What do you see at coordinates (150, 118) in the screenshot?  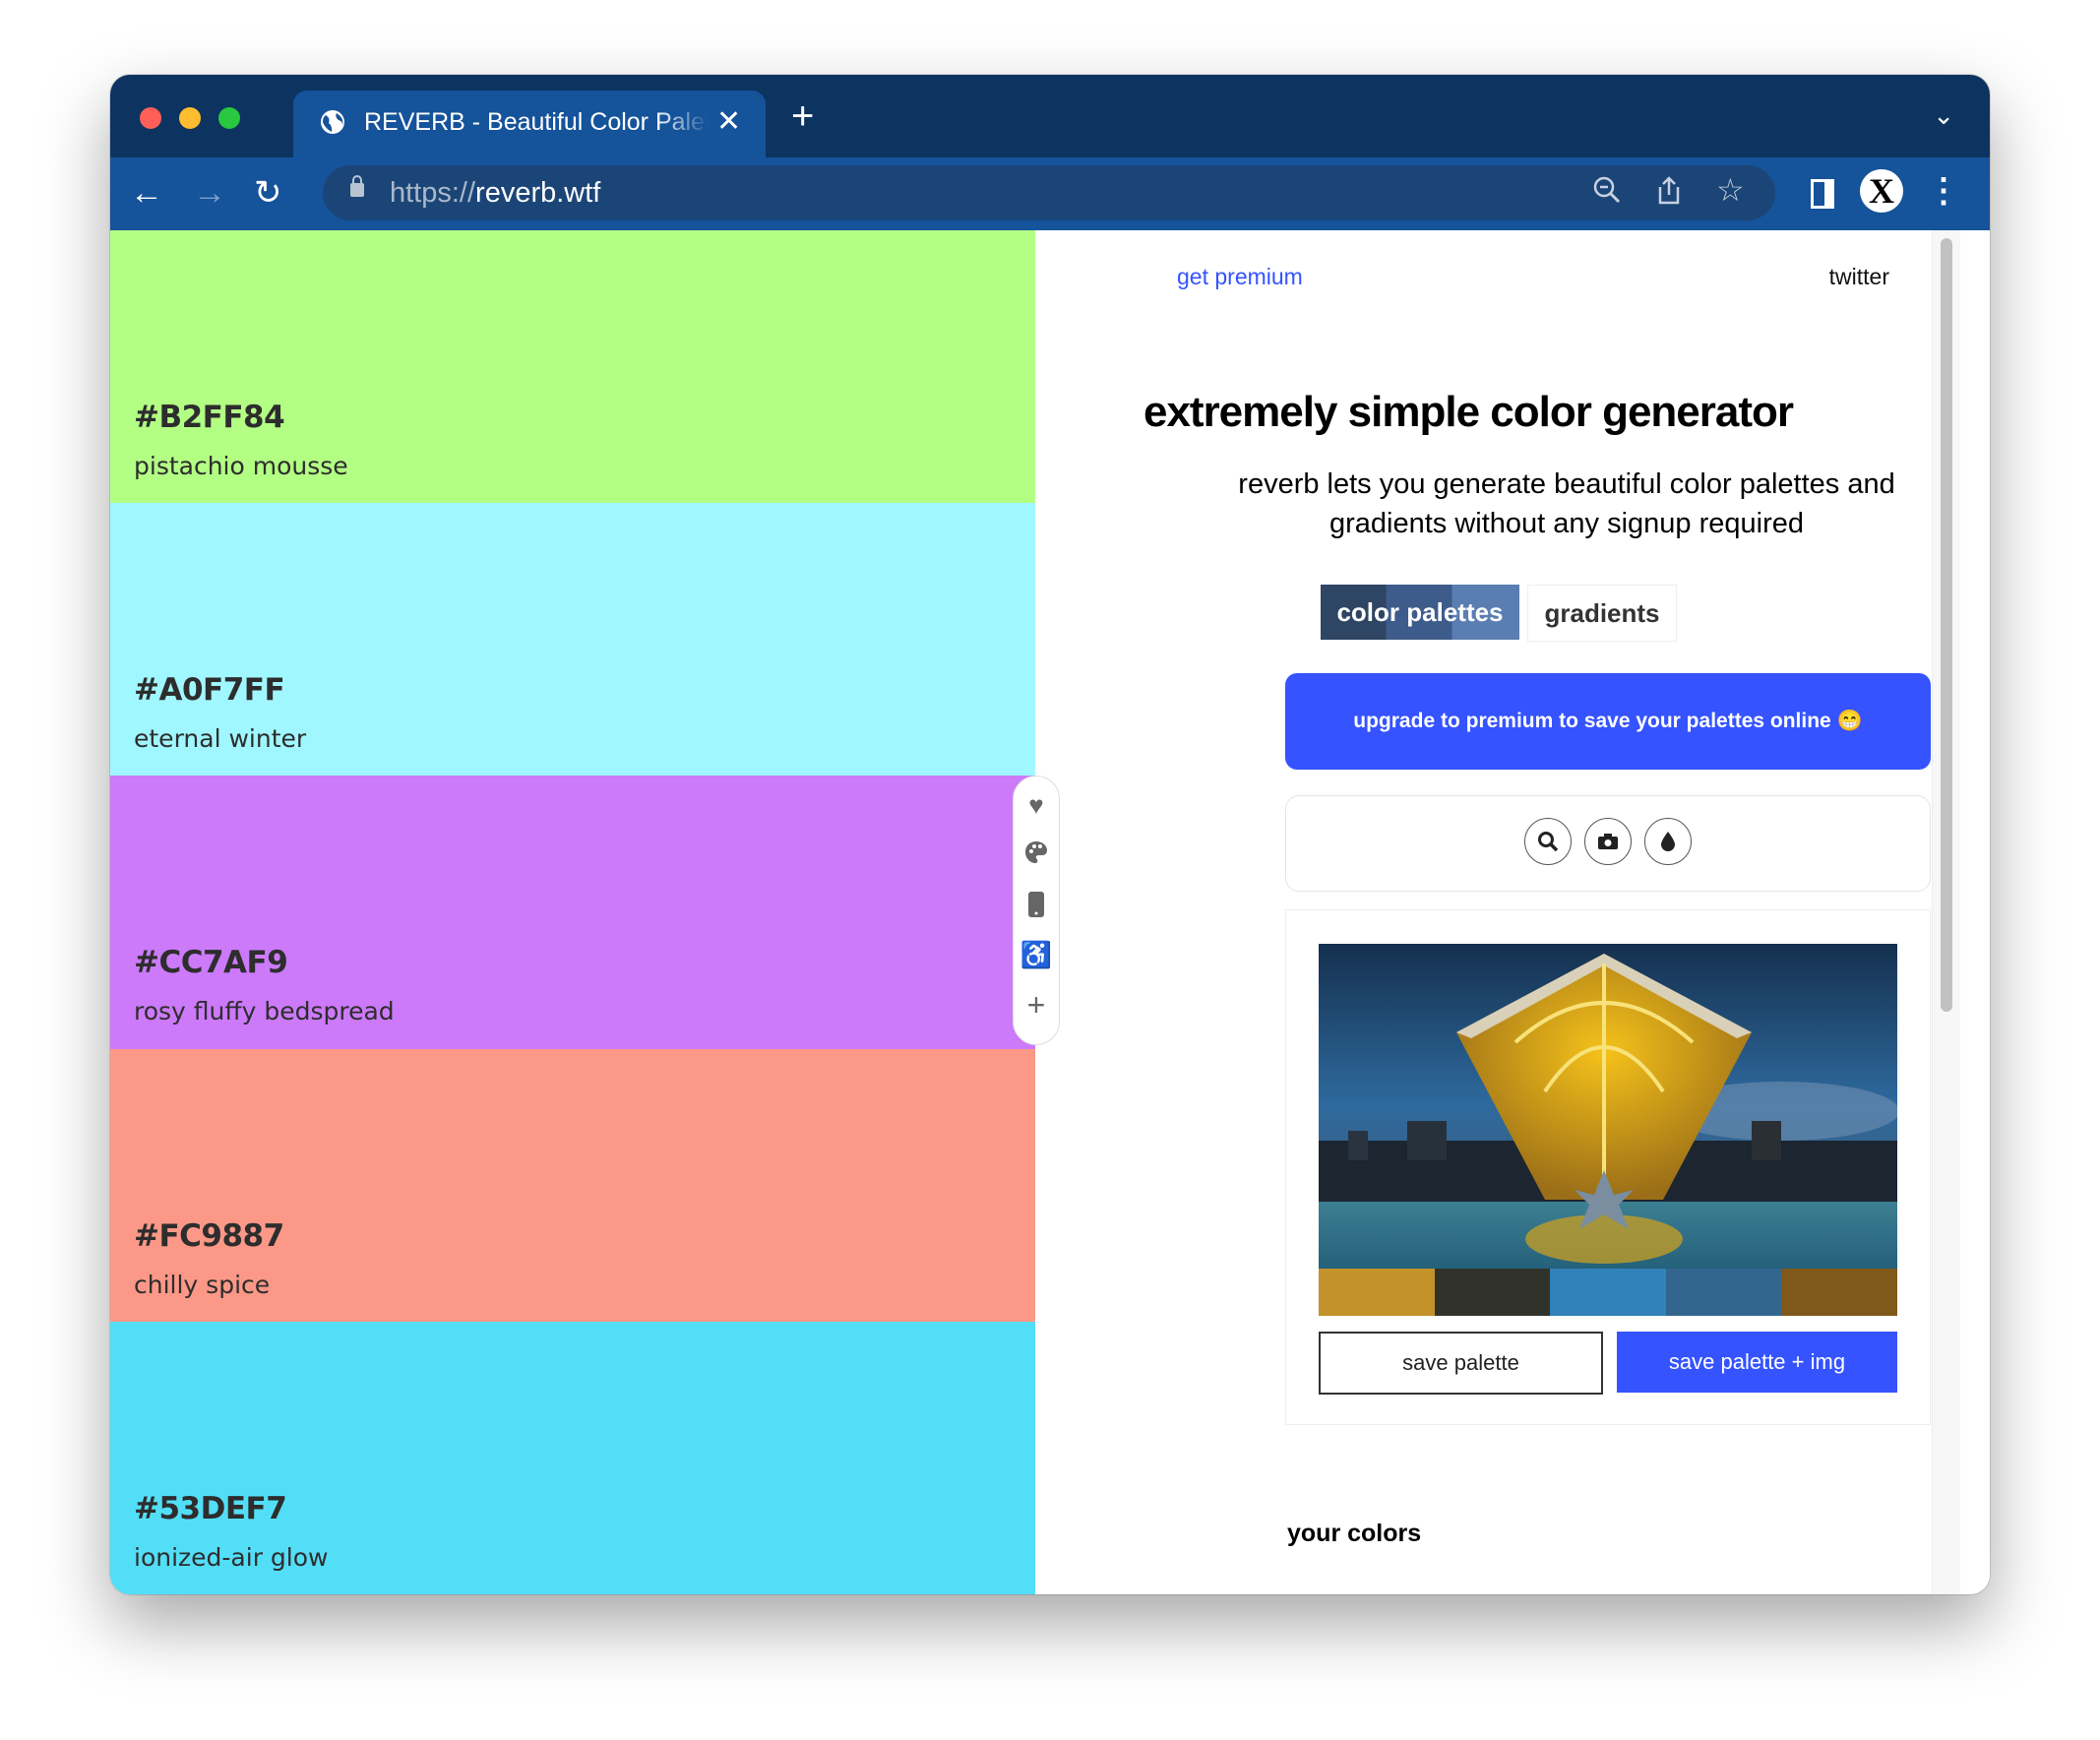 I see `close-window-button` at bounding box center [150, 118].